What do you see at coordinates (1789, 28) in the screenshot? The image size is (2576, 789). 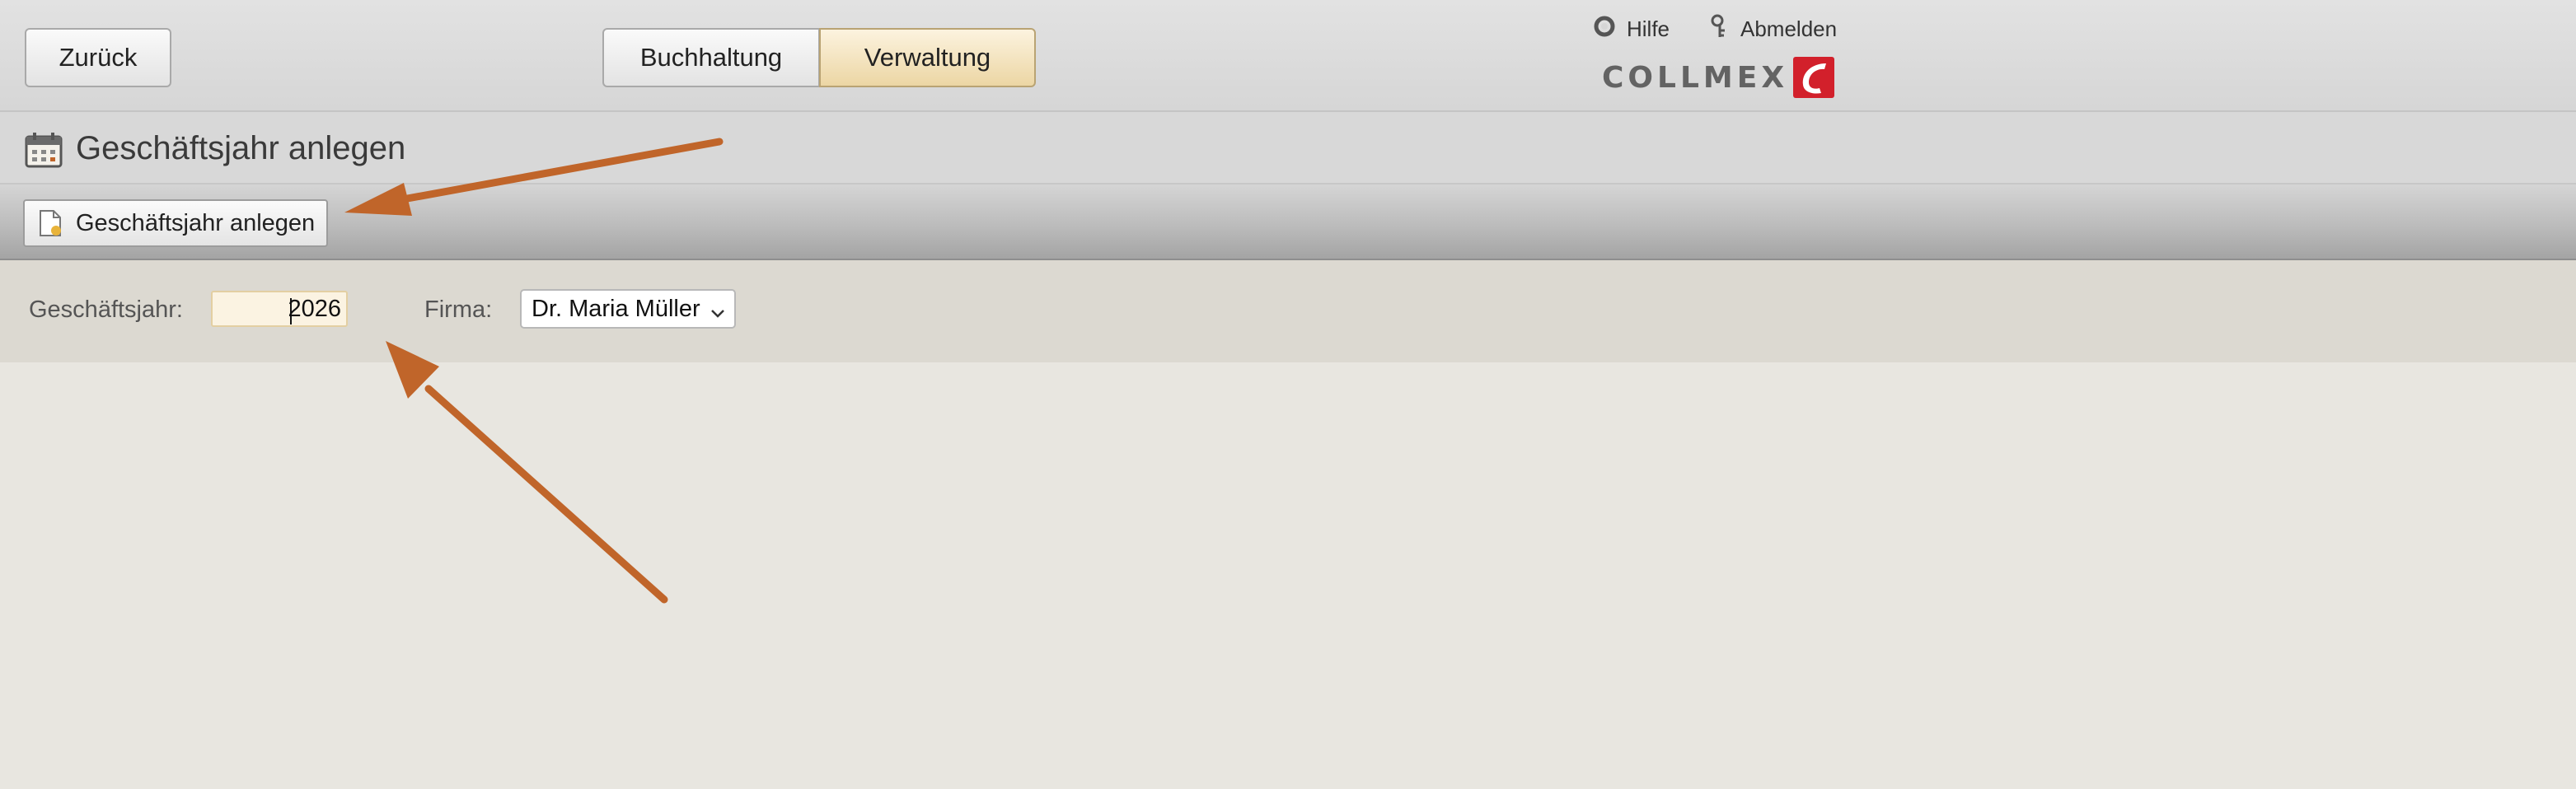 I see `logout-label: Abmelden` at bounding box center [1789, 28].